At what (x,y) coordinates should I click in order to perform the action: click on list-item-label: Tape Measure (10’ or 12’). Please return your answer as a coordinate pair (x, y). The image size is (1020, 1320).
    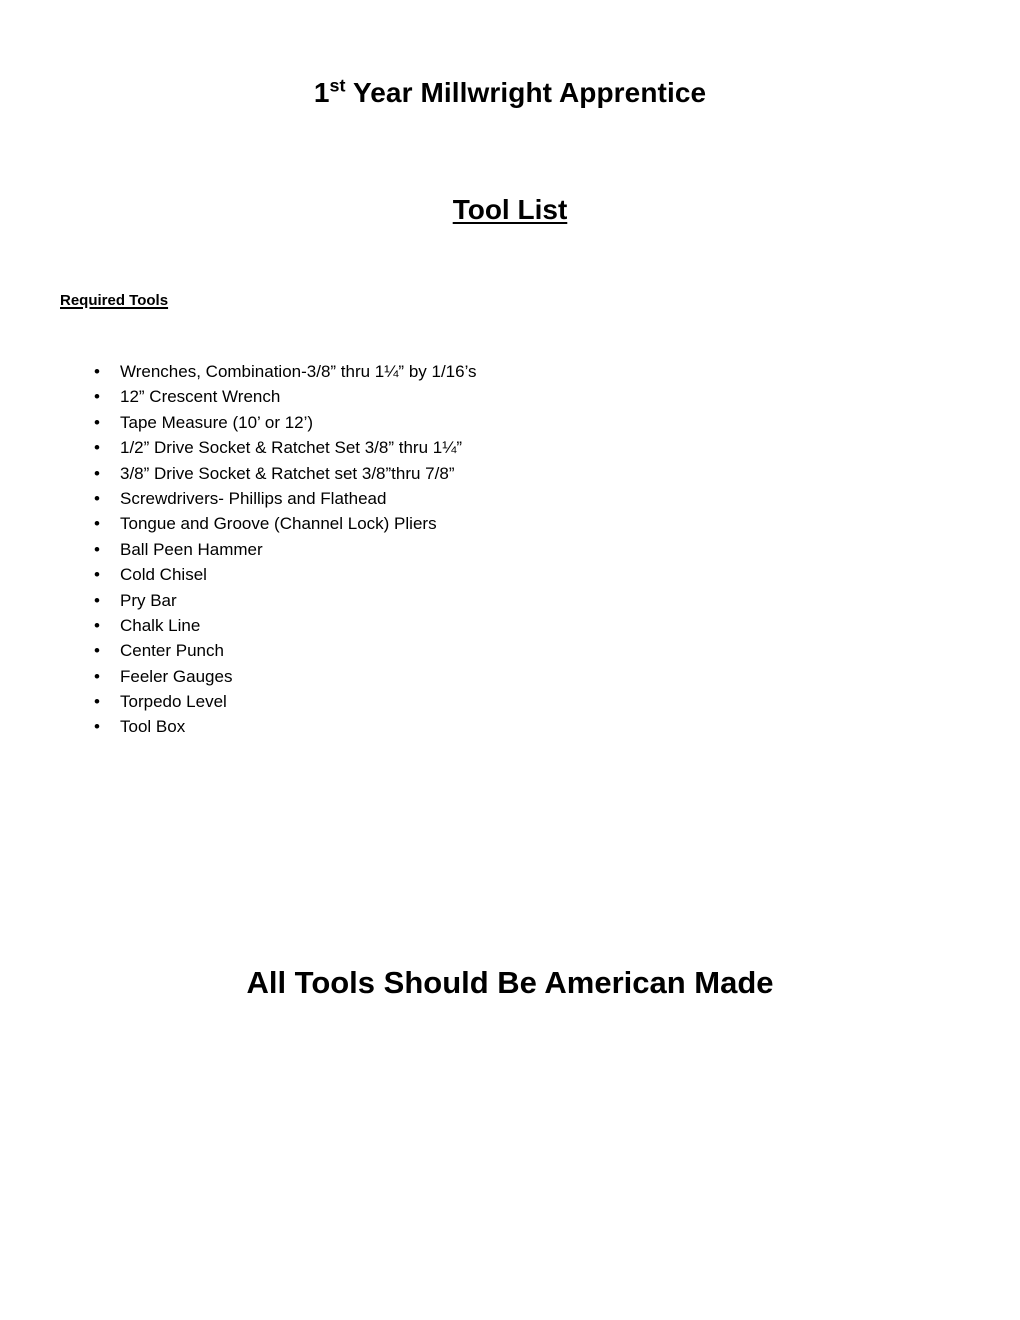
    Looking at the image, I should click on (217, 422).